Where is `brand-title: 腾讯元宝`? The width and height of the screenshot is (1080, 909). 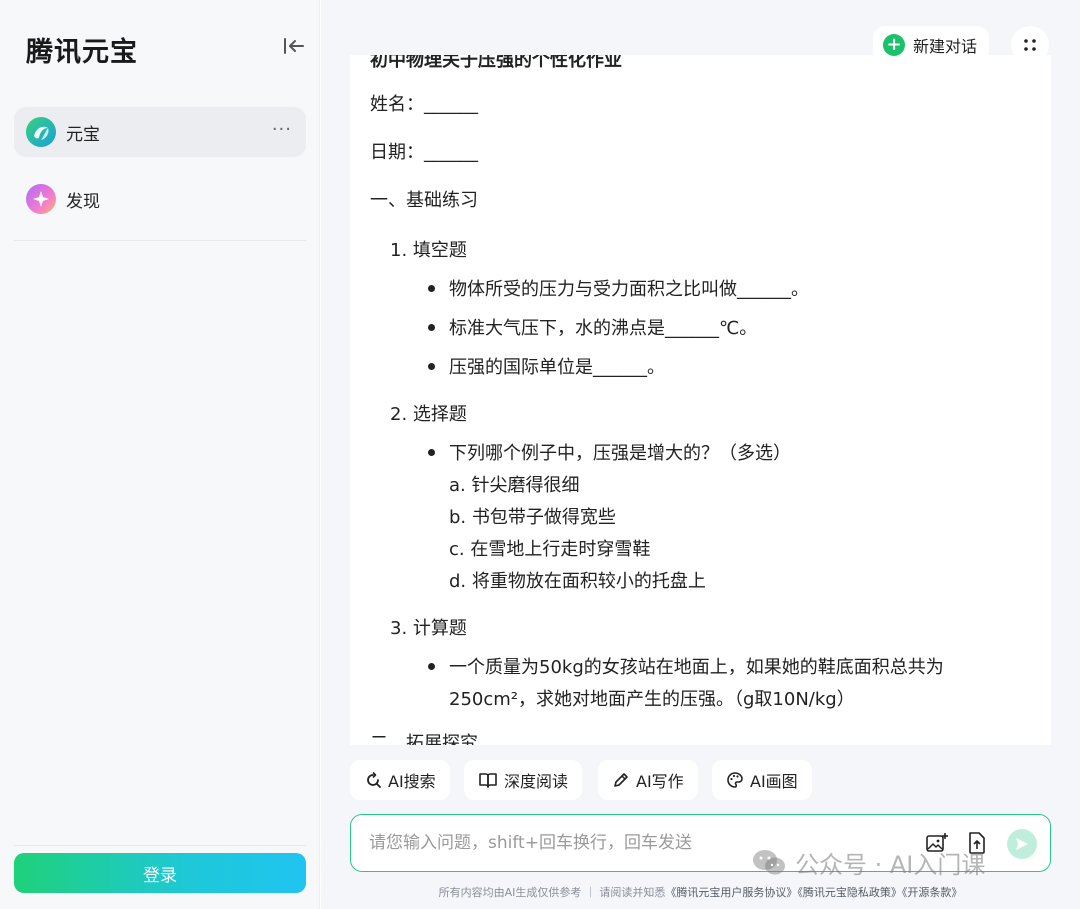
brand-title: 腾讯元宝 is located at coordinates (82, 52).